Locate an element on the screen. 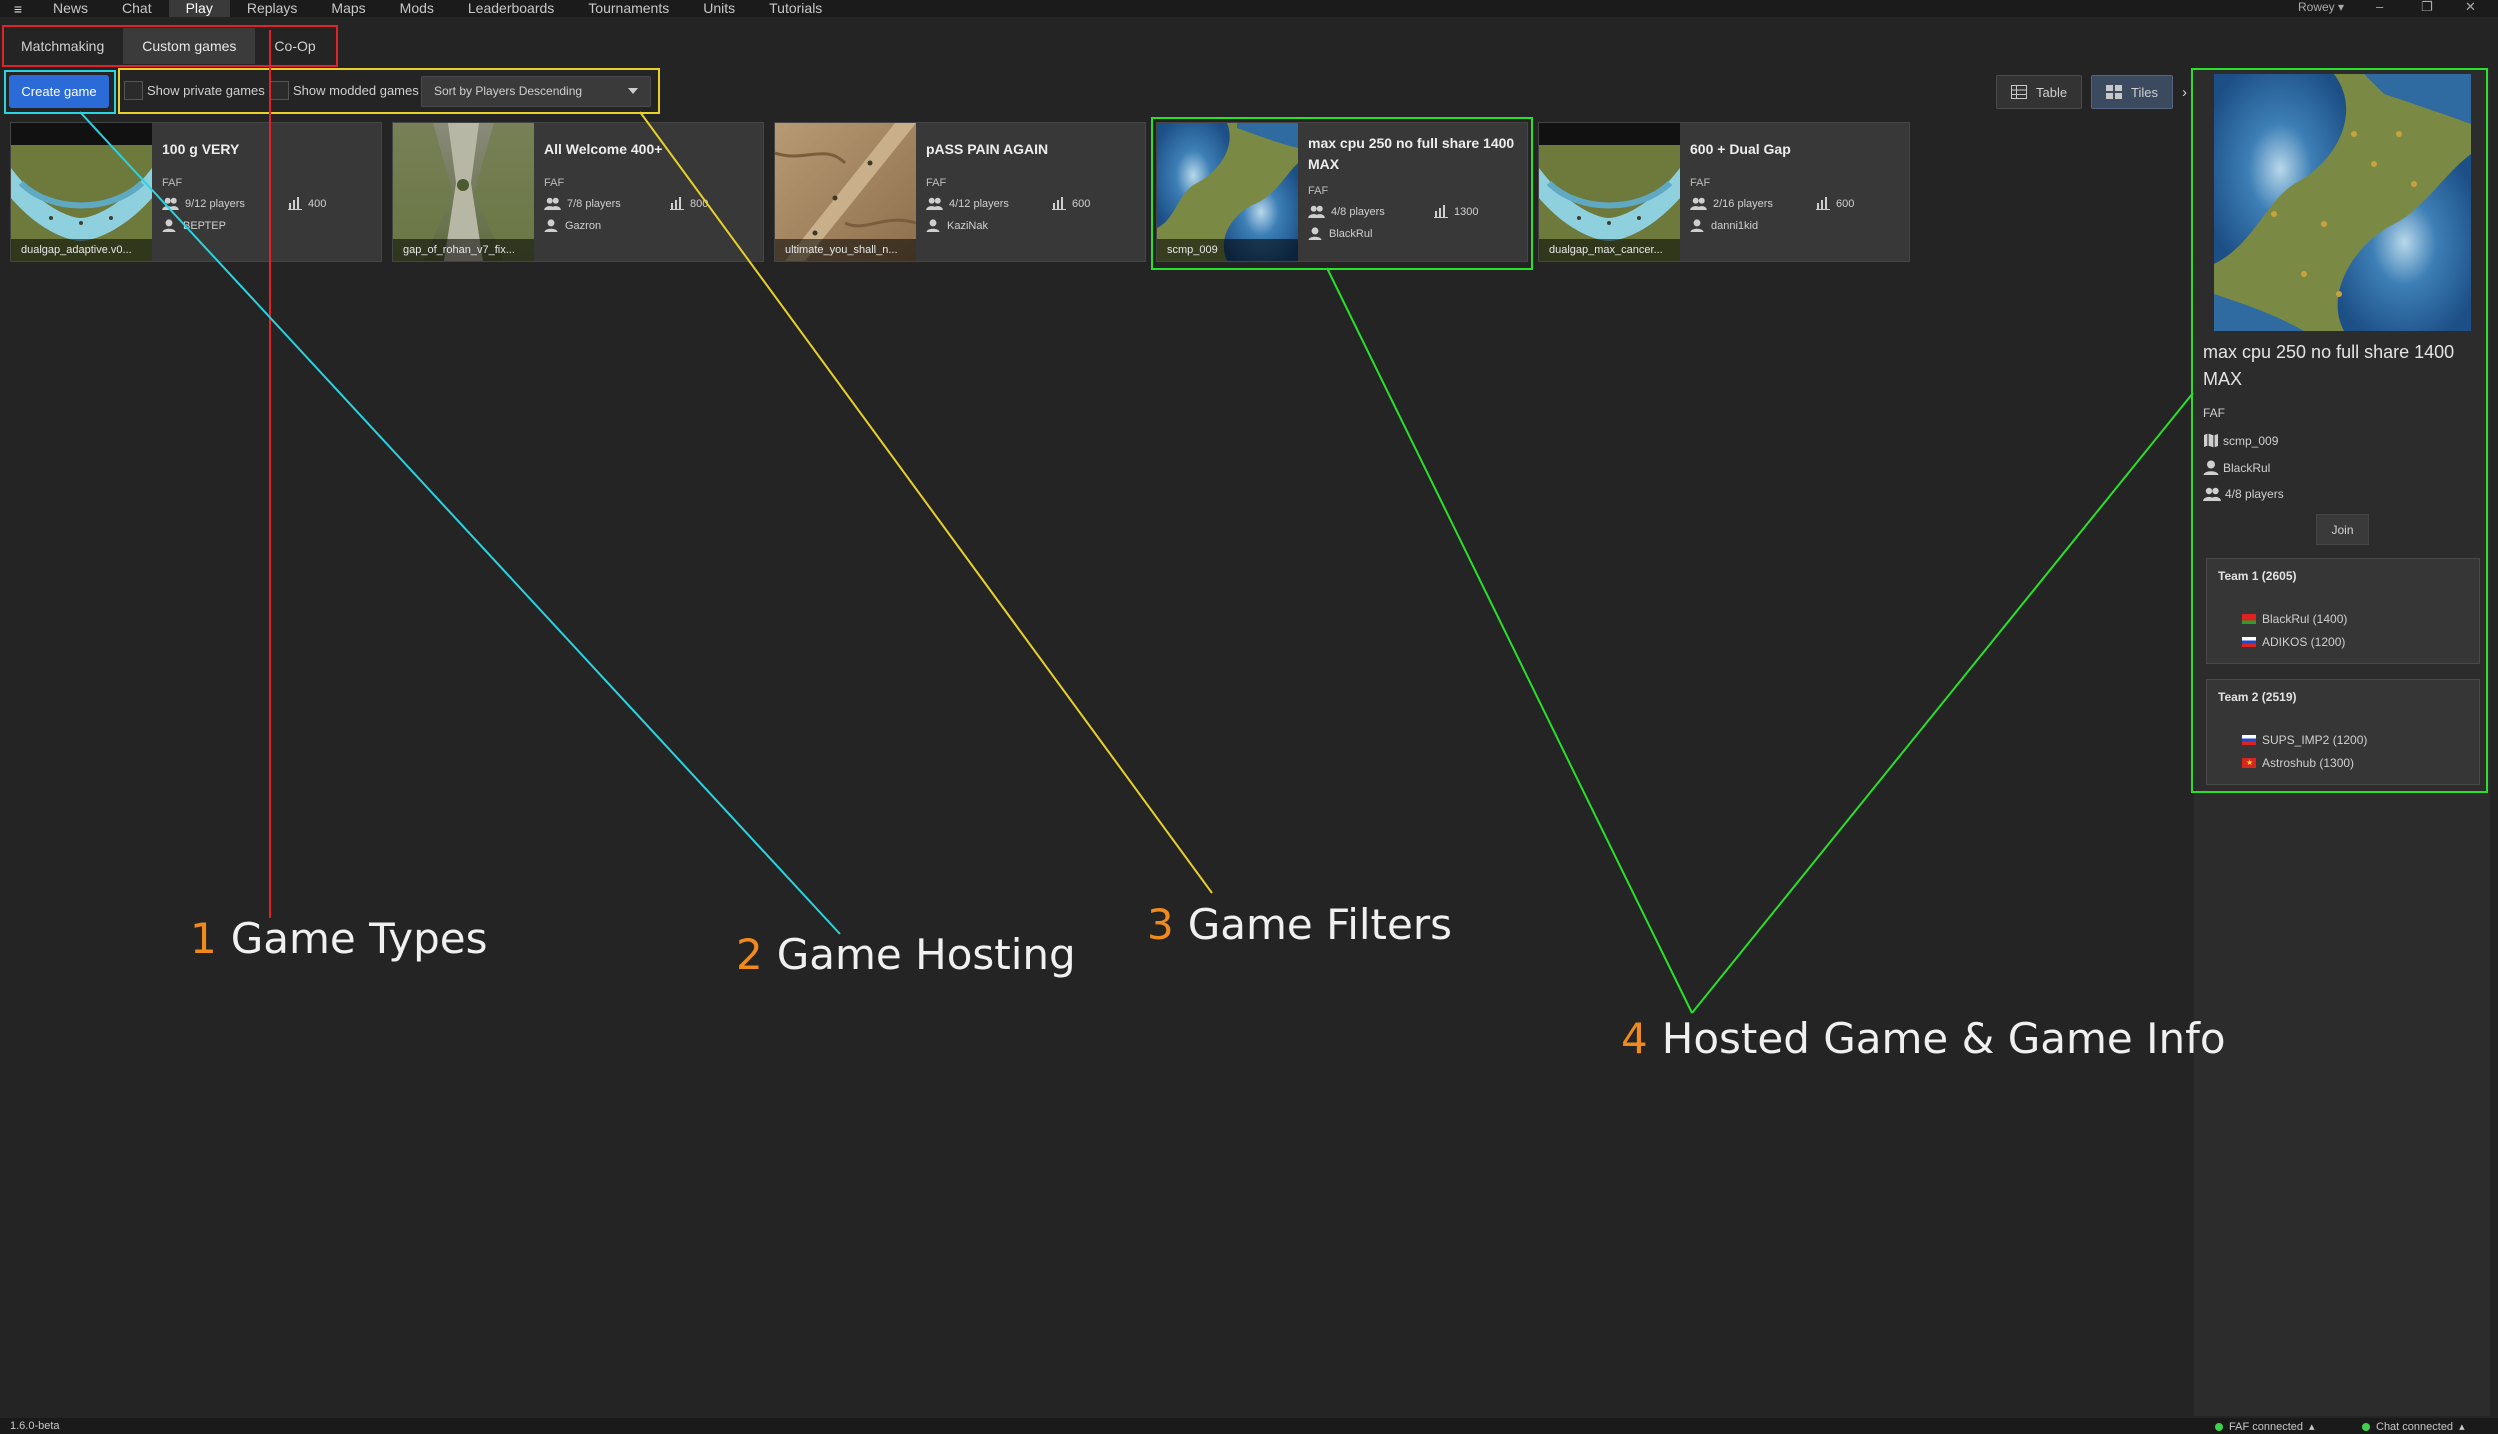 The width and height of the screenshot is (2498, 1434). annotation-game-types: 1 Game Types is located at coordinates (338, 938).